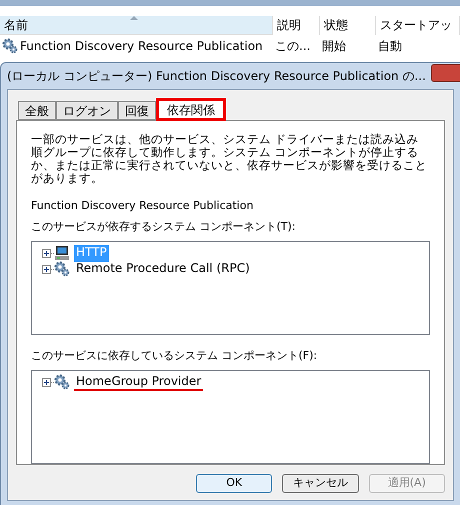 The height and width of the screenshot is (505, 460). What do you see at coordinates (334, 46) in the screenshot?
I see `table-cell-text: 開始` at bounding box center [334, 46].